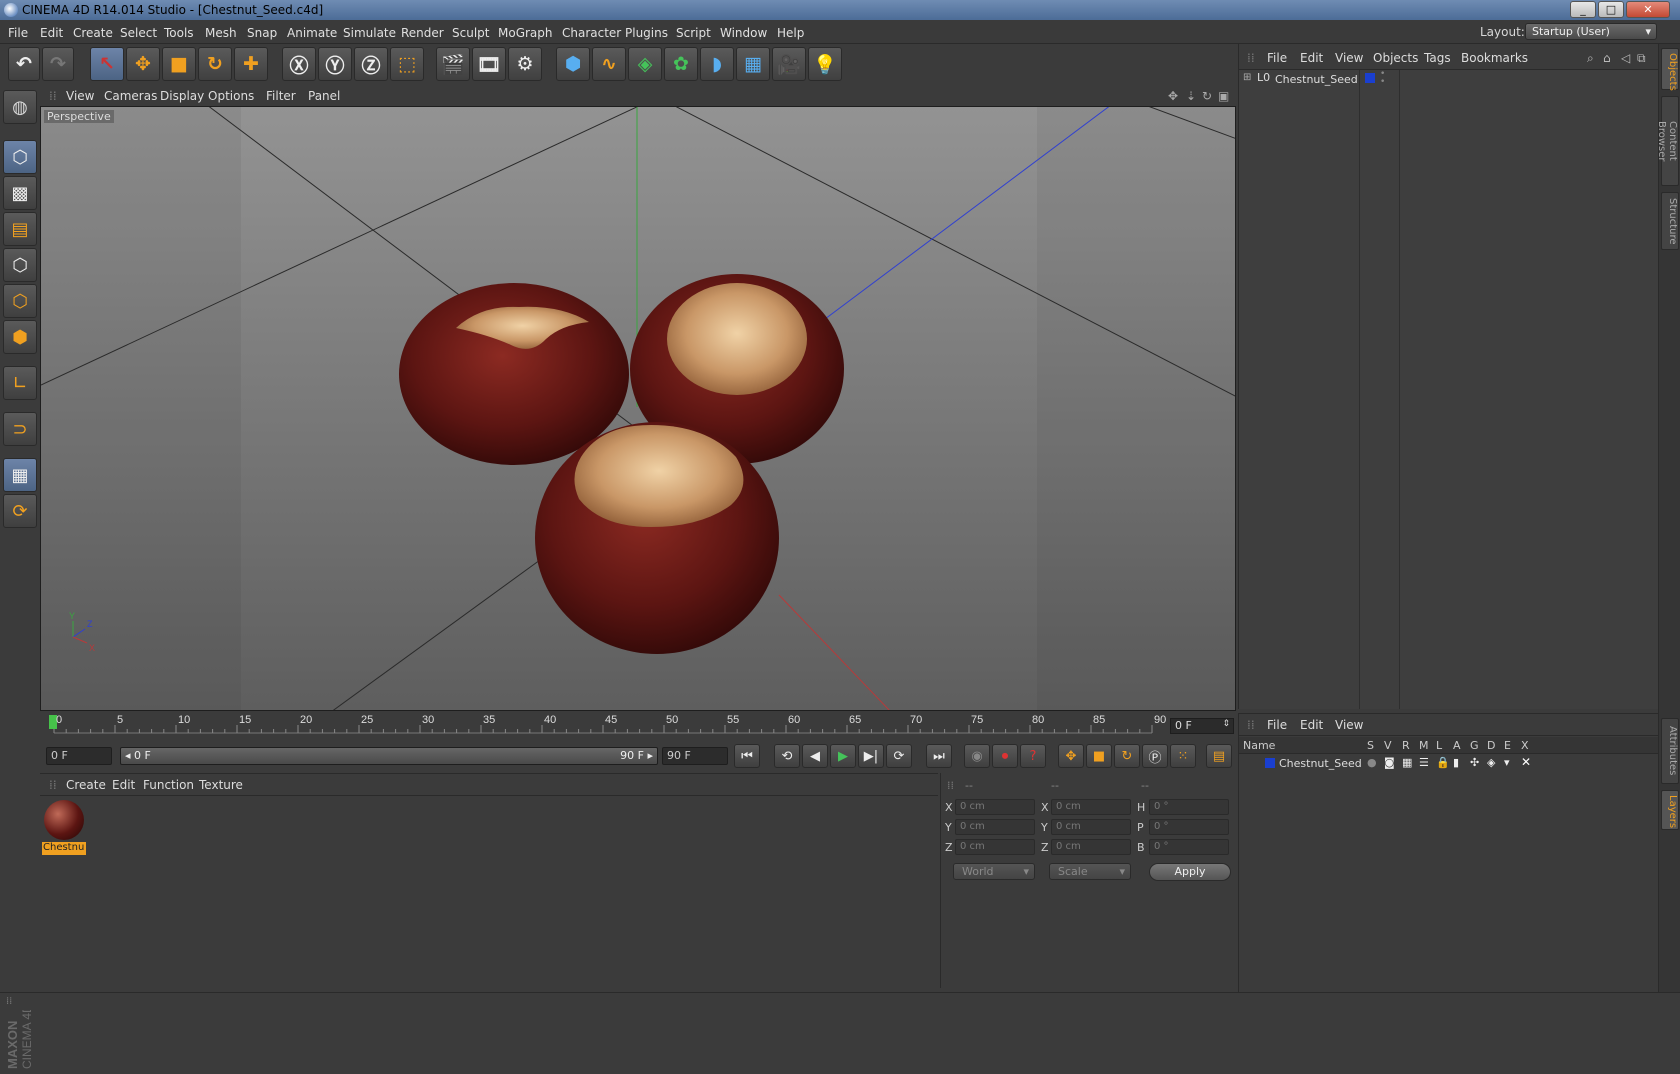 This screenshot has height=1074, width=1680. I want to click on nurbs-icon: ◈, so click(645, 64).